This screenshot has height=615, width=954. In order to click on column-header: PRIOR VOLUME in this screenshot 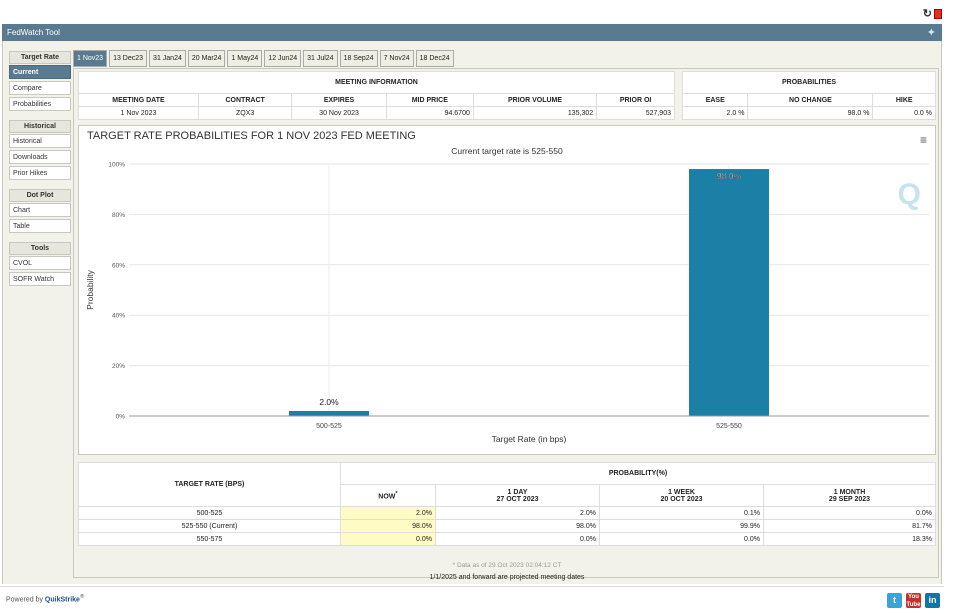, I will do `click(535, 100)`.